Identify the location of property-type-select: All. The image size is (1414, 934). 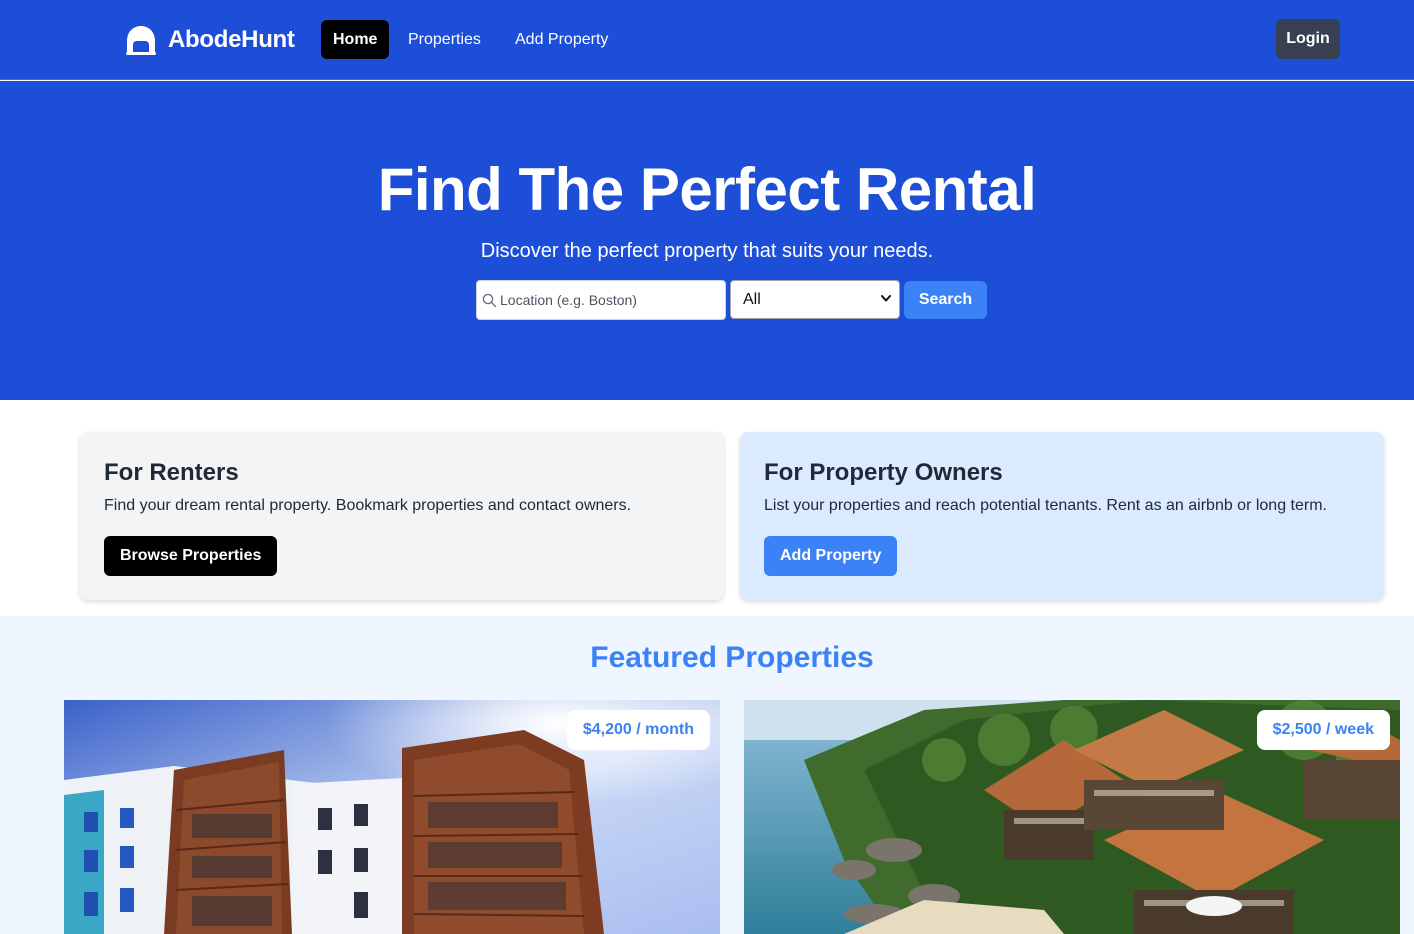
(815, 299).